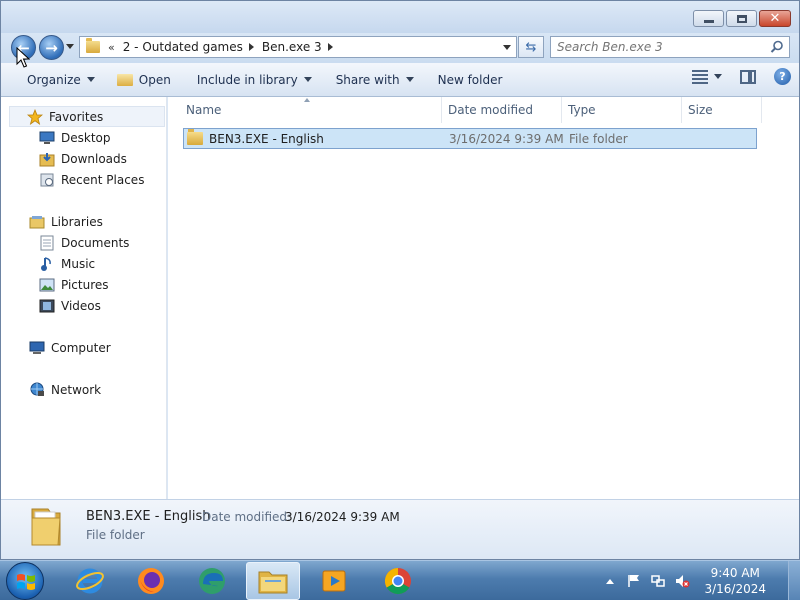  Describe the element at coordinates (183, 47) in the screenshot. I see `breadcrumb-item: 2 - Outdated games` at that location.